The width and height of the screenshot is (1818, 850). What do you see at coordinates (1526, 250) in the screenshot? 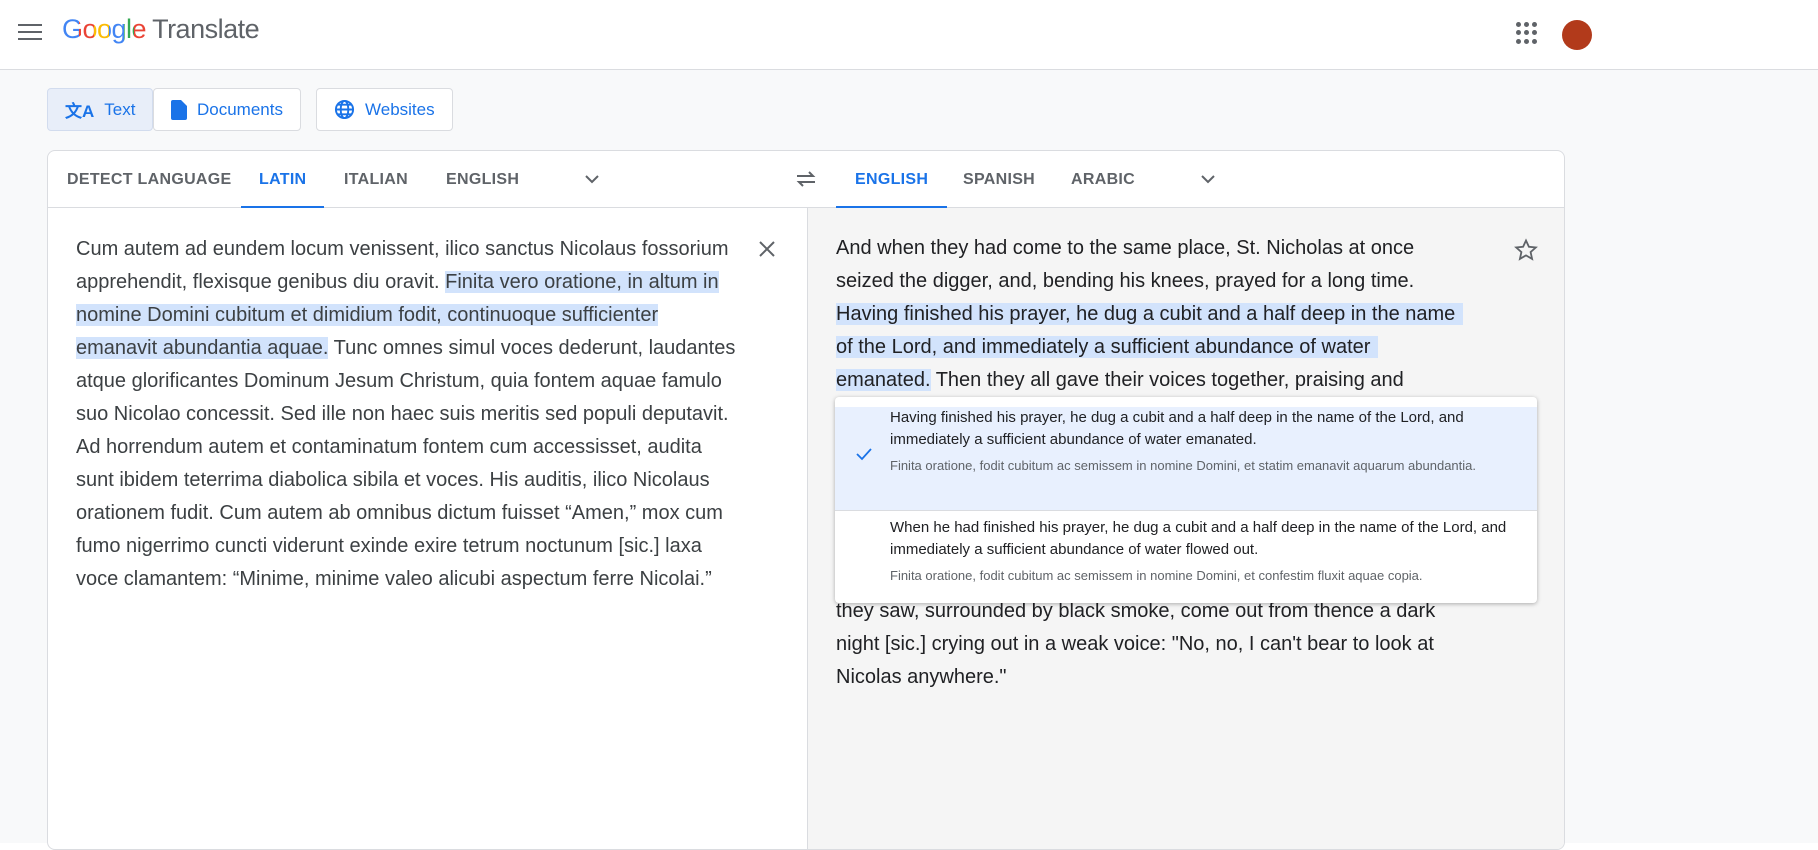
I see `star-icon` at bounding box center [1526, 250].